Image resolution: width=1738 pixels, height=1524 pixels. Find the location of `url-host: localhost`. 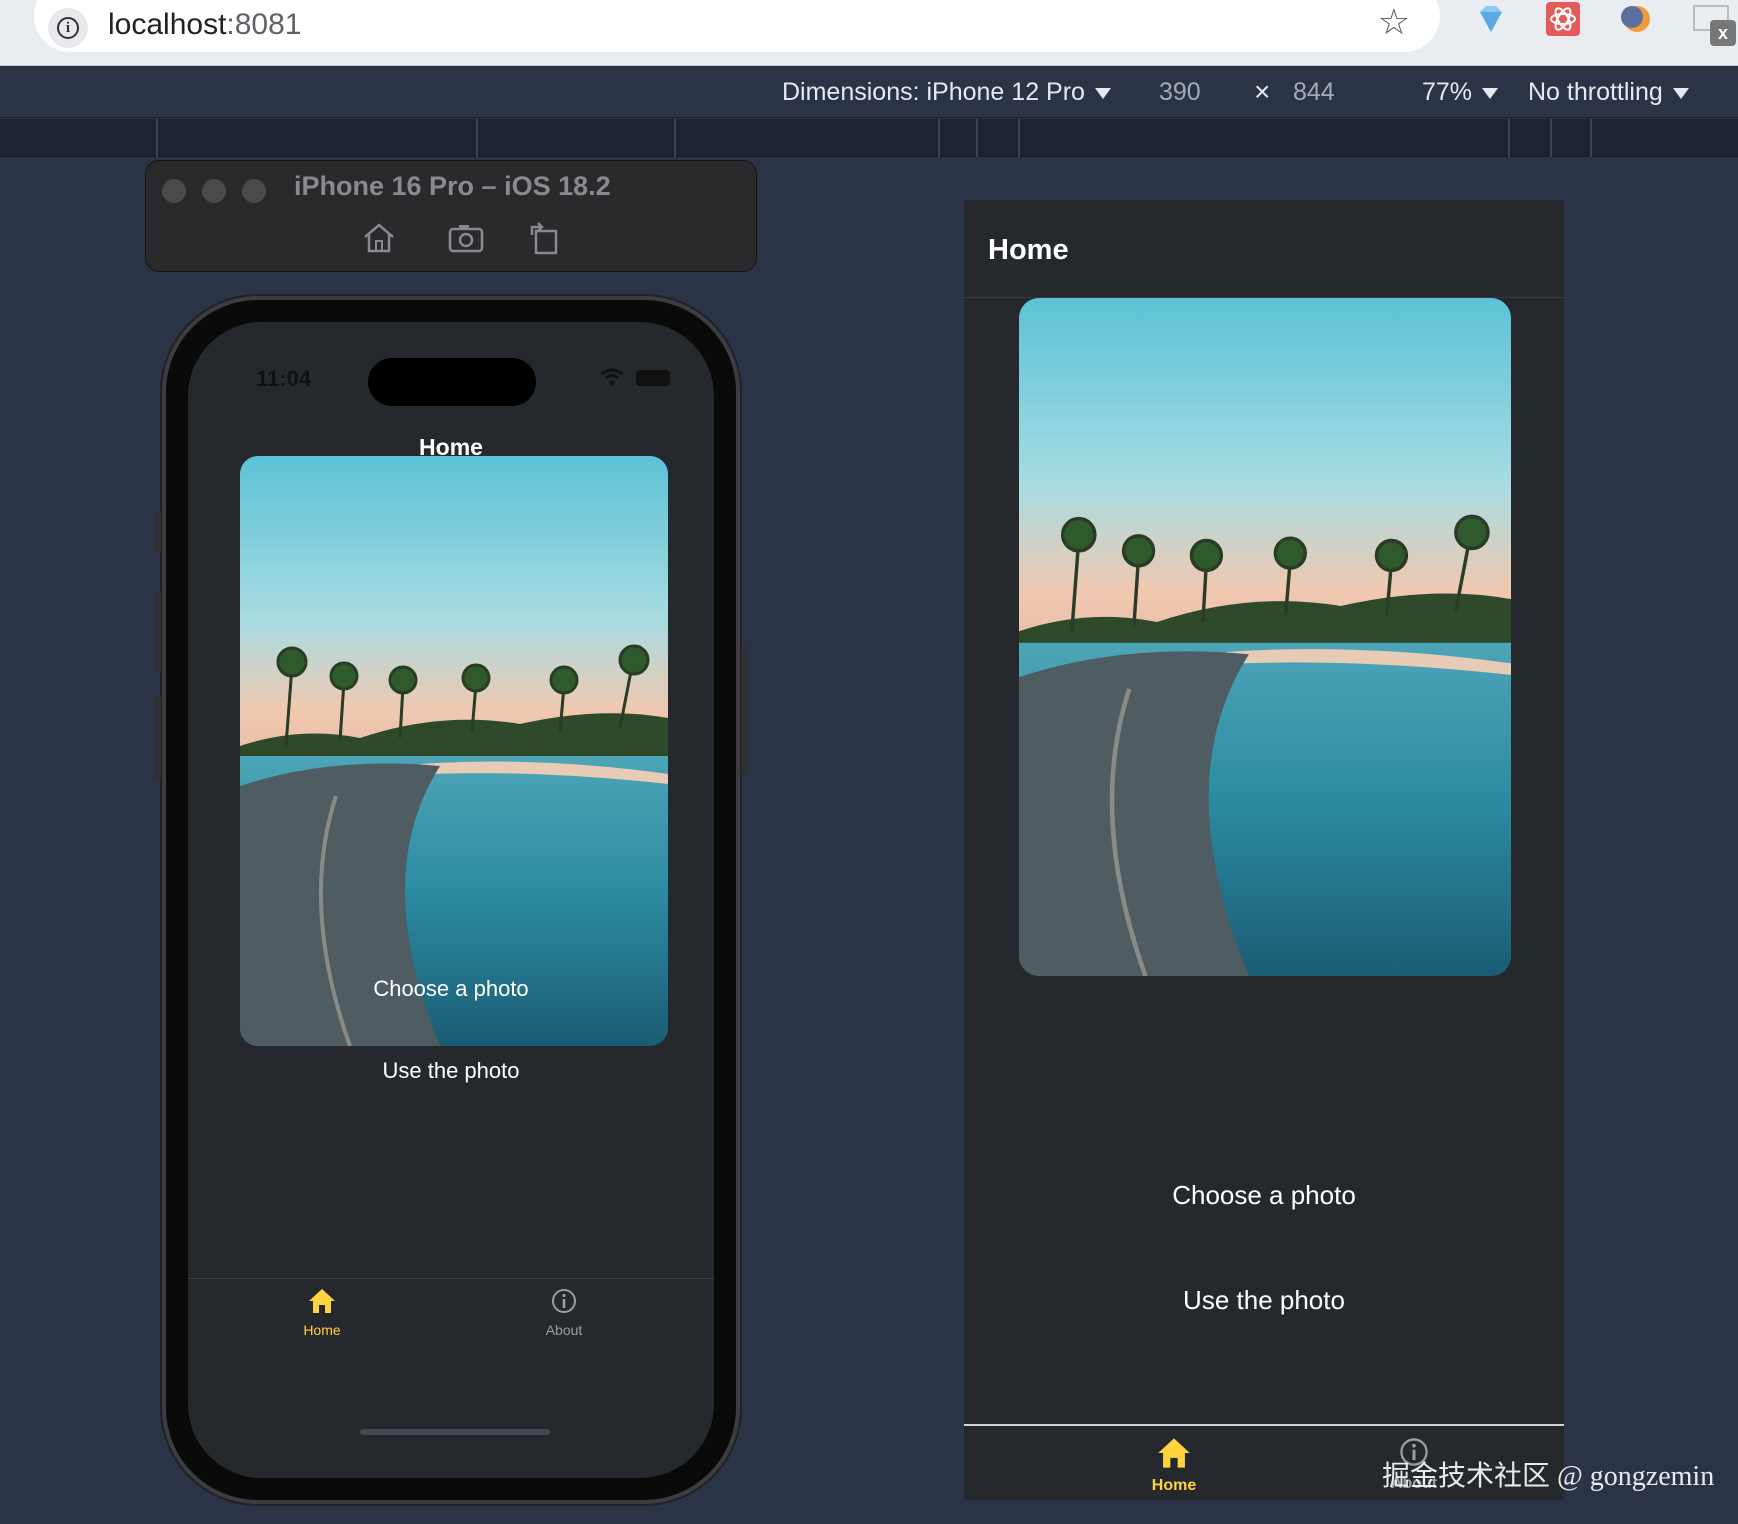

url-host: localhost is located at coordinates (167, 24).